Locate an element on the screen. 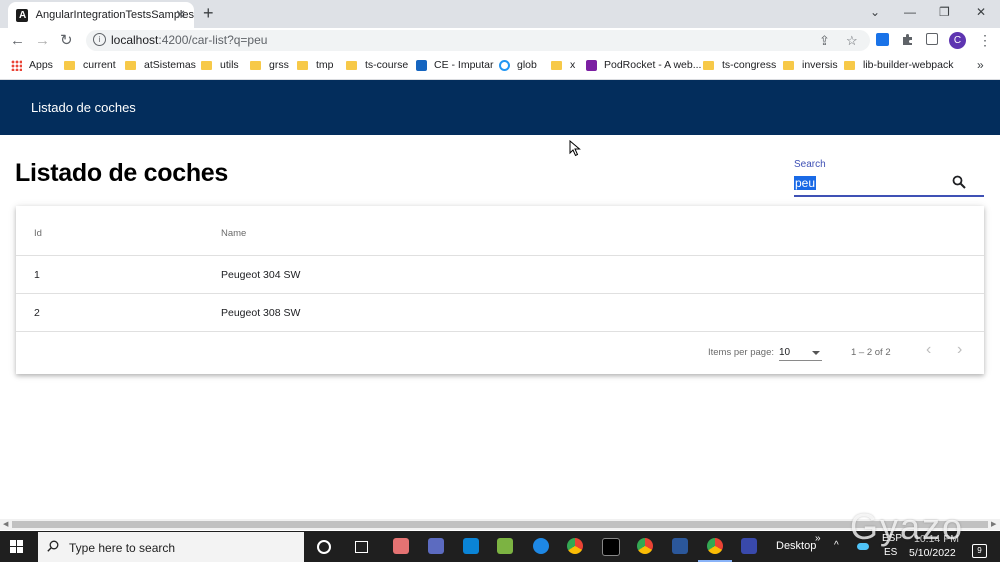 The height and width of the screenshot is (562, 1000). previous-page-button: ‹ is located at coordinates (928, 350).